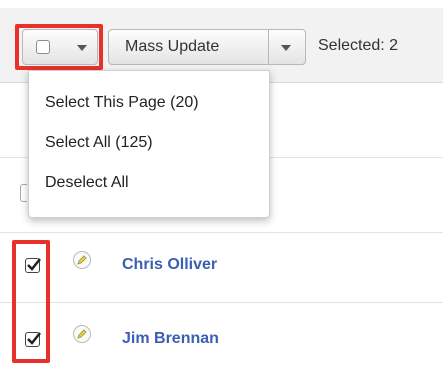  I want to click on selected-count: Selected: 2, so click(358, 45).